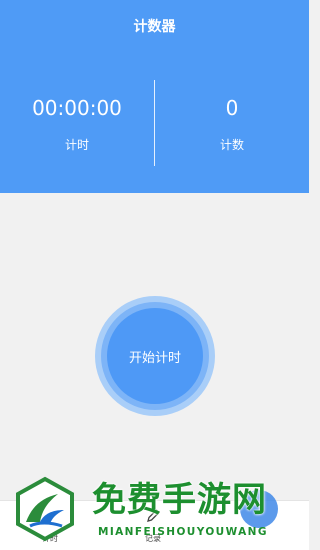 This screenshot has width=320, height=550. Describe the element at coordinates (76, 145) in the screenshot. I see `timer-label: 计时` at that location.